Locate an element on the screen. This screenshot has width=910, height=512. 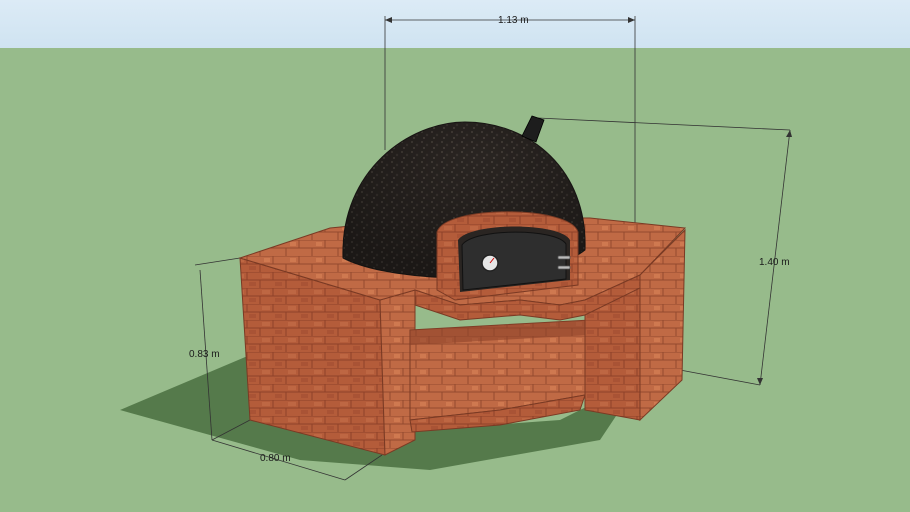
thermometer-icon is located at coordinates (490, 263).